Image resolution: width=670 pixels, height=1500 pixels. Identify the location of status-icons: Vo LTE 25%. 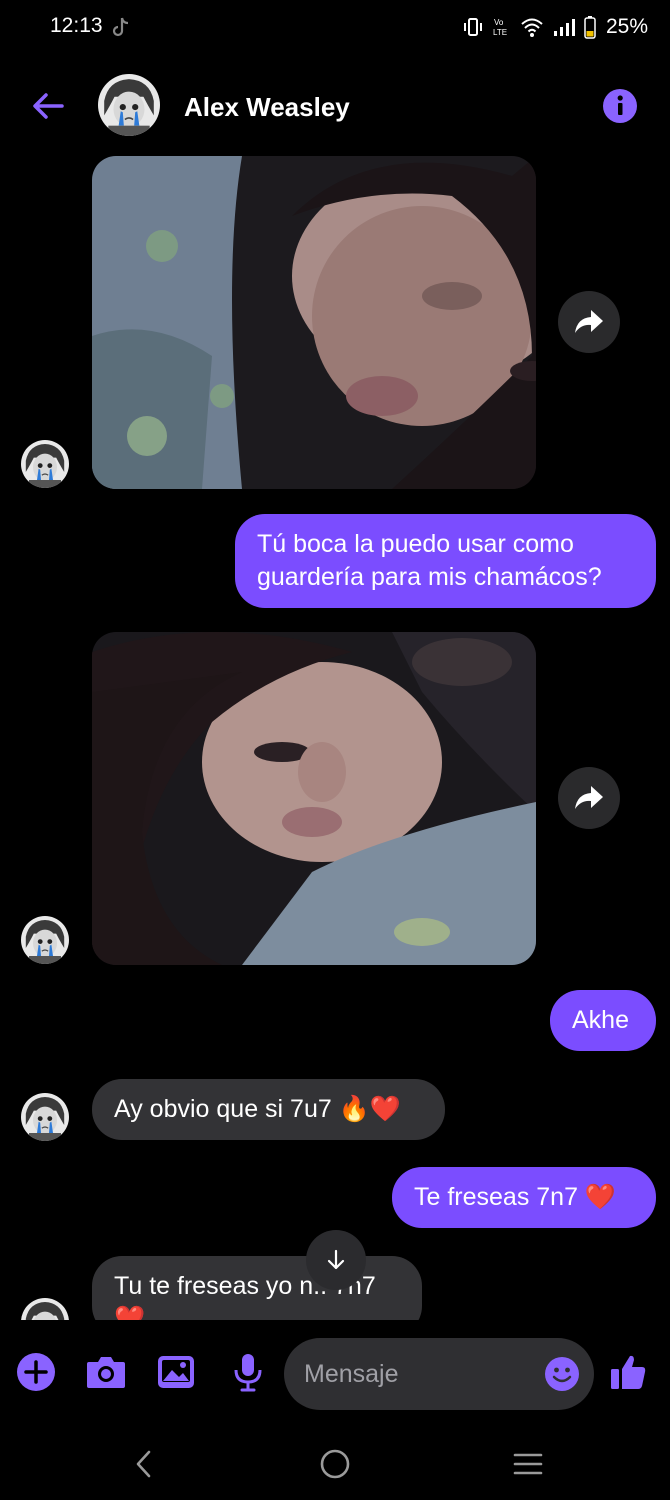
(555, 27).